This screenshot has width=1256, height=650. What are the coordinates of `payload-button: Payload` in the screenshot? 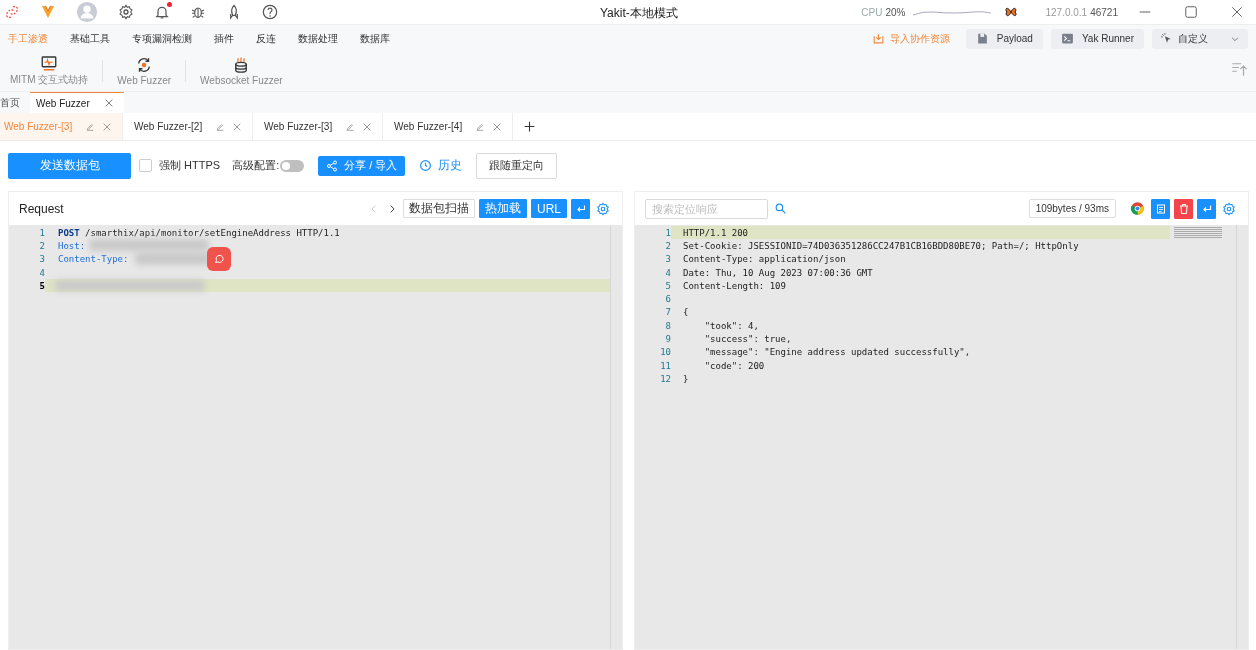 It's located at (1004, 38).